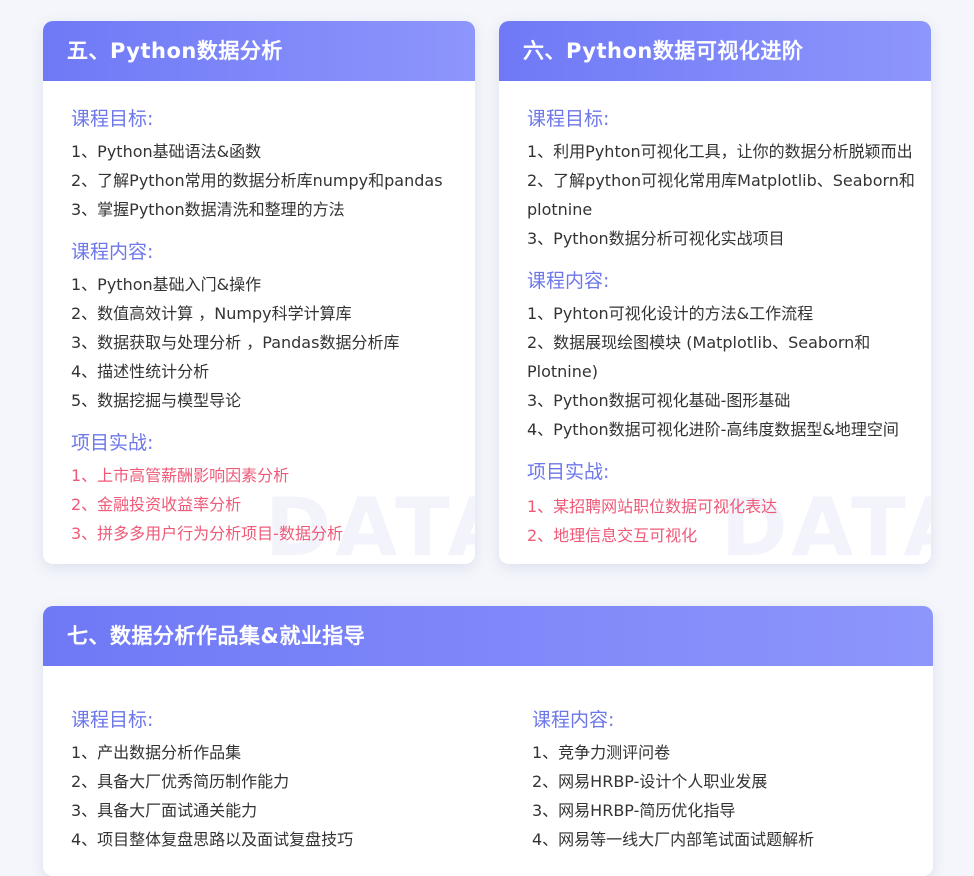  Describe the element at coordinates (207, 533) in the screenshot. I see `project-item: 3、拼多多用户行为分析项目-数据分析` at that location.